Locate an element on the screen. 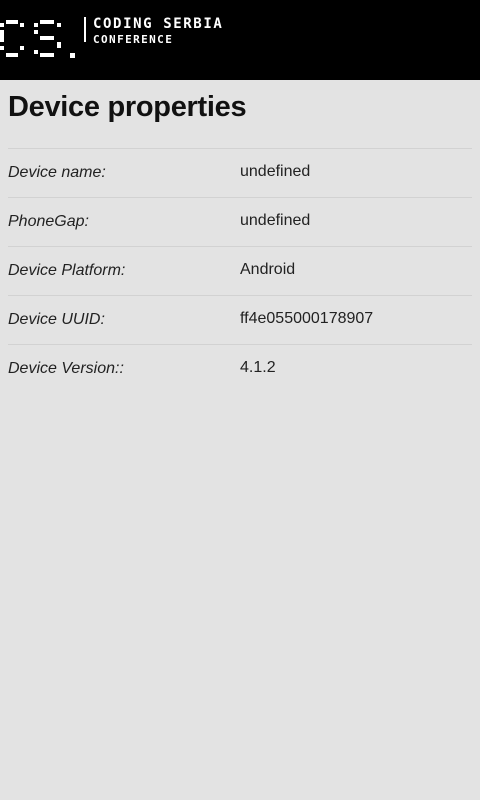 The width and height of the screenshot is (480, 800). property-row-device-platform: Device Platform: Android is located at coordinates (240, 271).